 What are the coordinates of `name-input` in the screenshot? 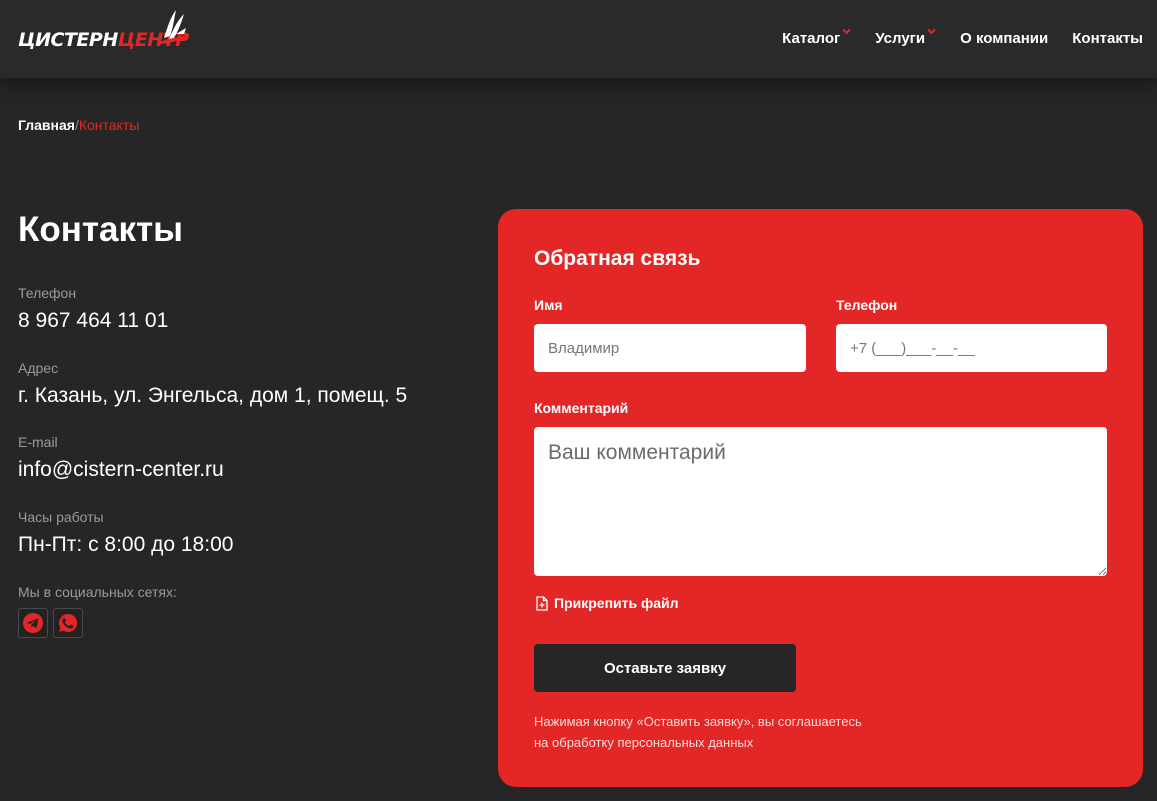 It's located at (670, 348).